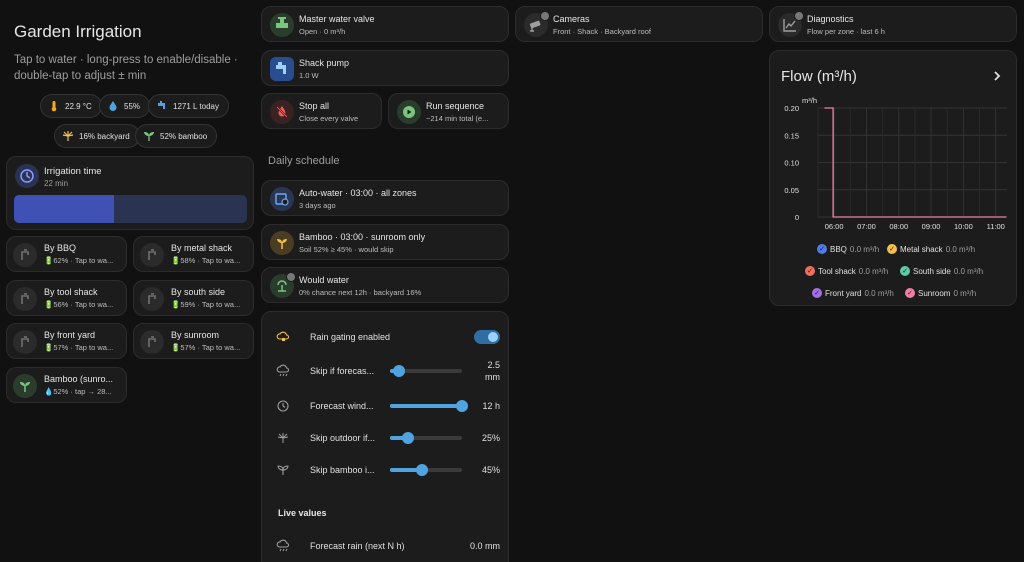 The height and width of the screenshot is (562, 1024). What do you see at coordinates (490, 438) in the screenshot?
I see `rain-setting-value: 25%` at bounding box center [490, 438].